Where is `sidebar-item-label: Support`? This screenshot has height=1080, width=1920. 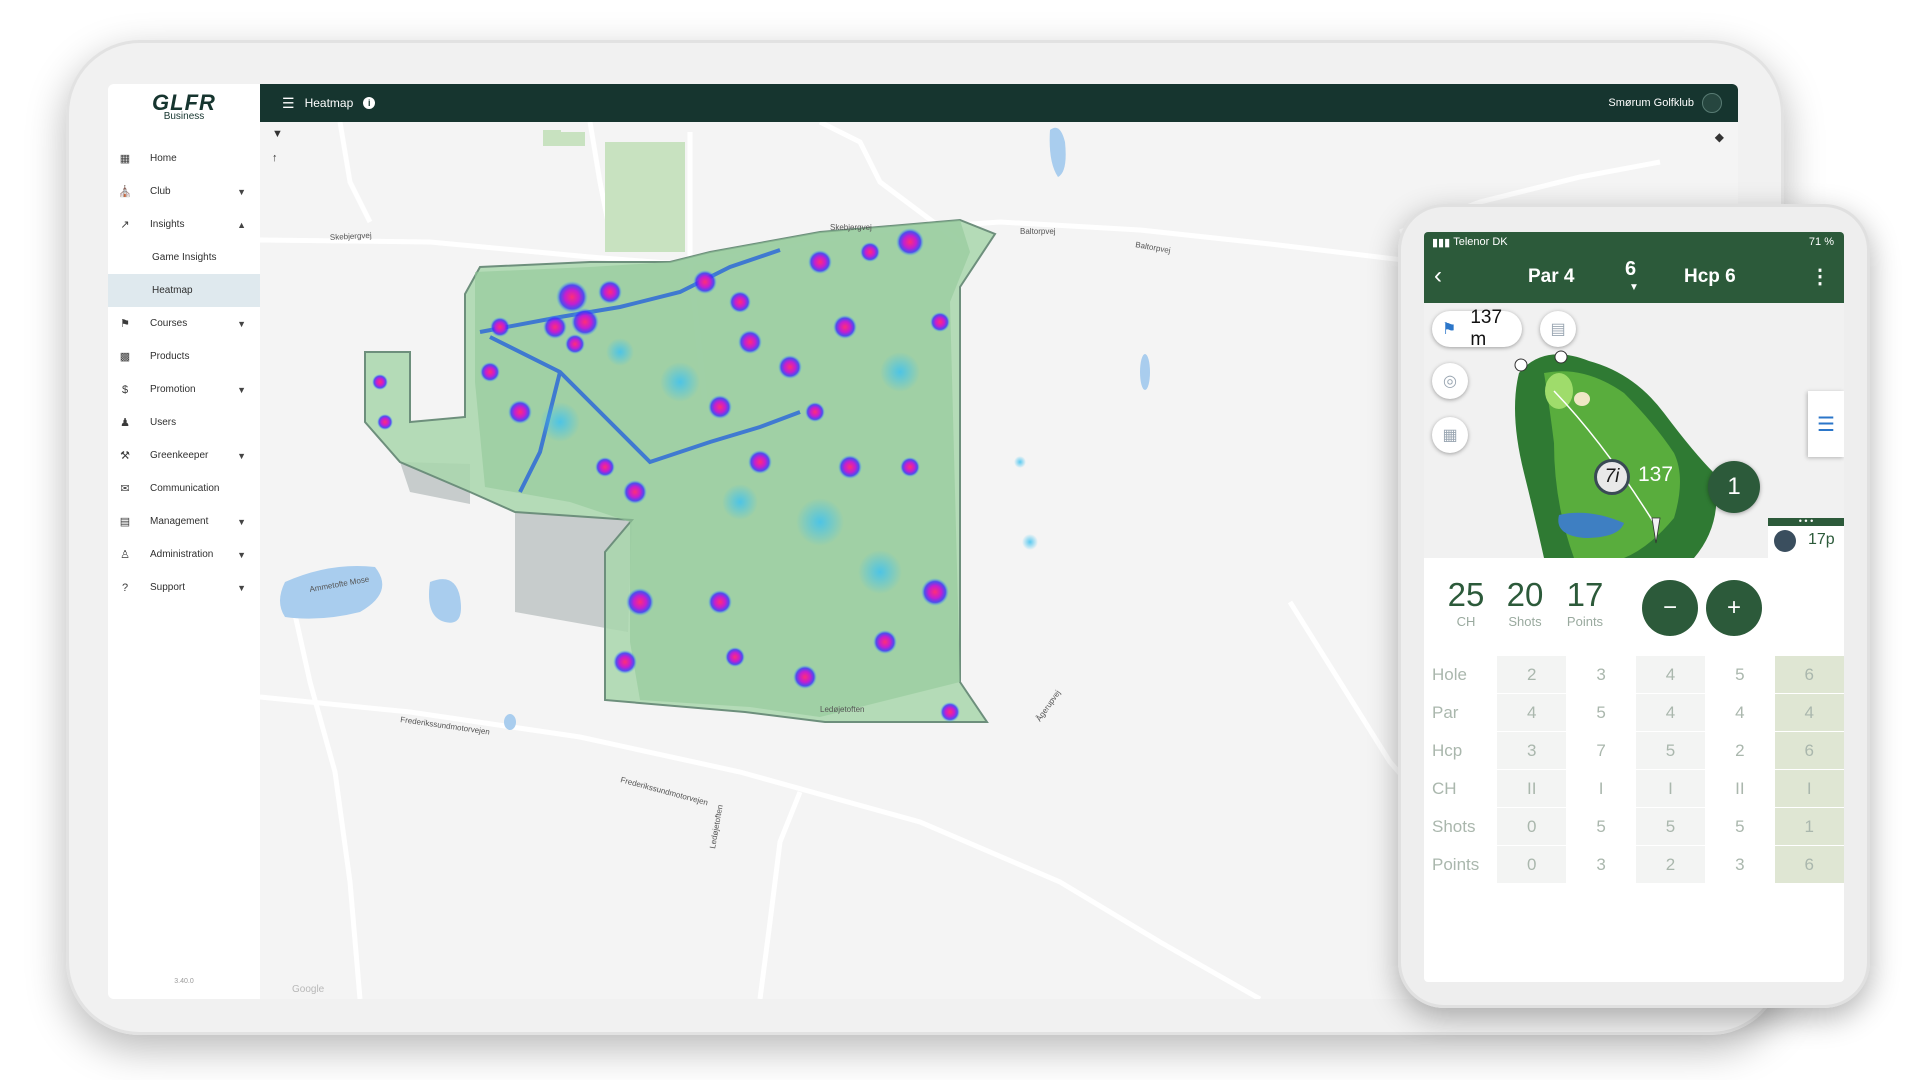
sidebar-item-label: Support is located at coordinates (168, 587).